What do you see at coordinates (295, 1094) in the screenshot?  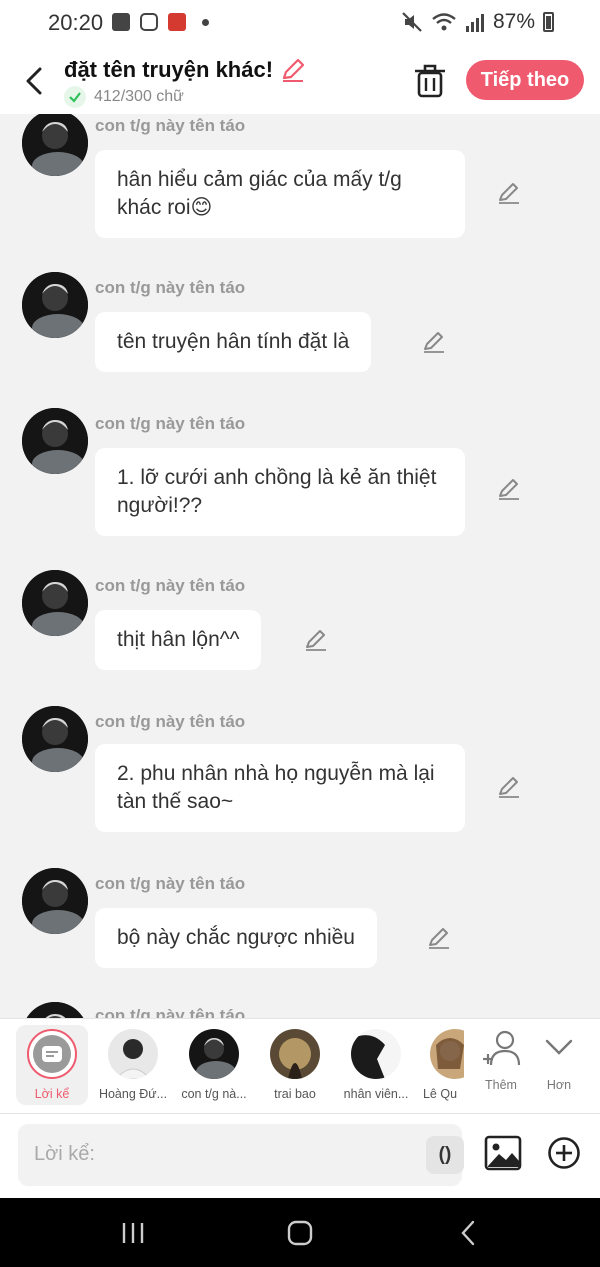 I see `character-label: trai bao` at bounding box center [295, 1094].